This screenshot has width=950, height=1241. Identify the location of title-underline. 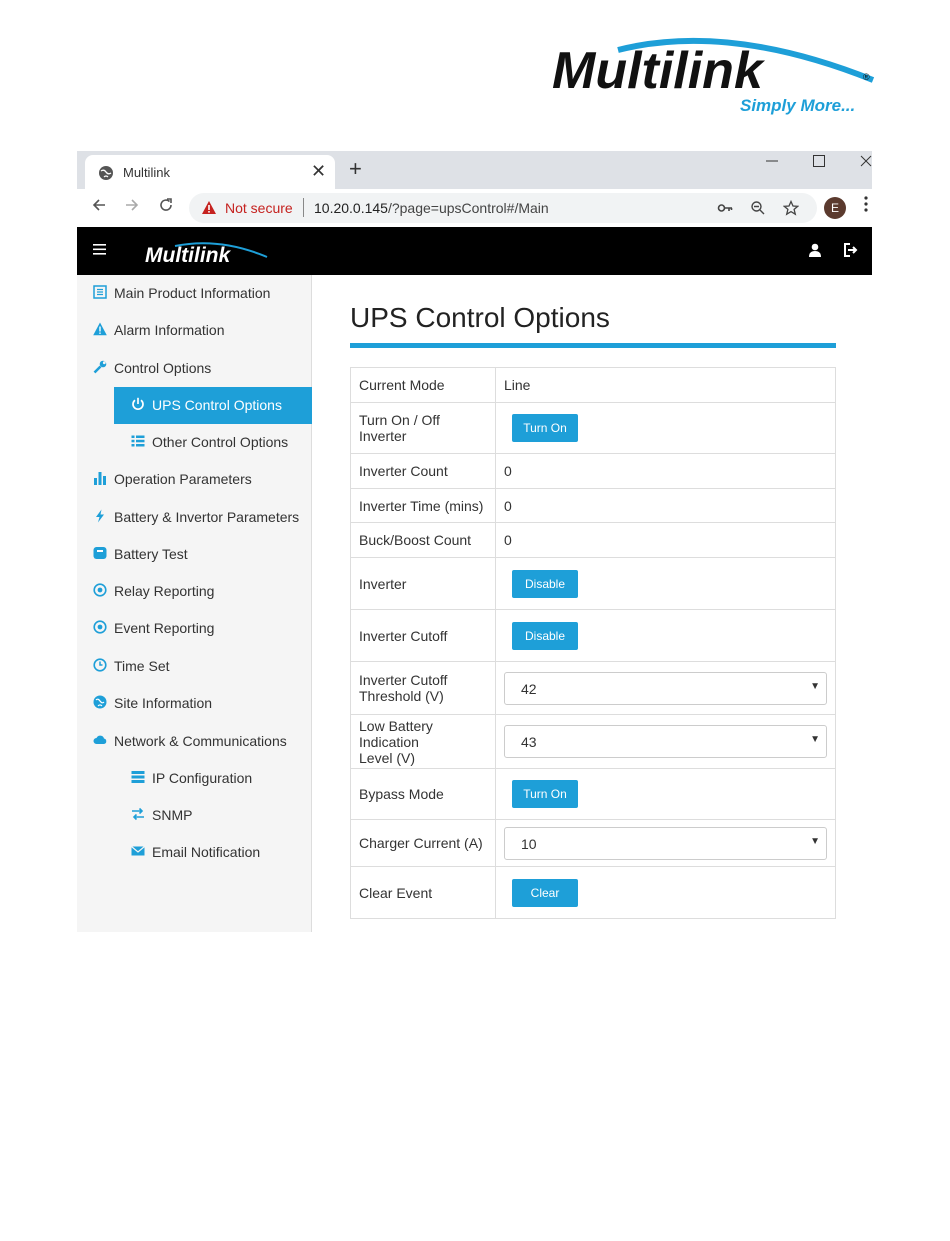
(593, 345).